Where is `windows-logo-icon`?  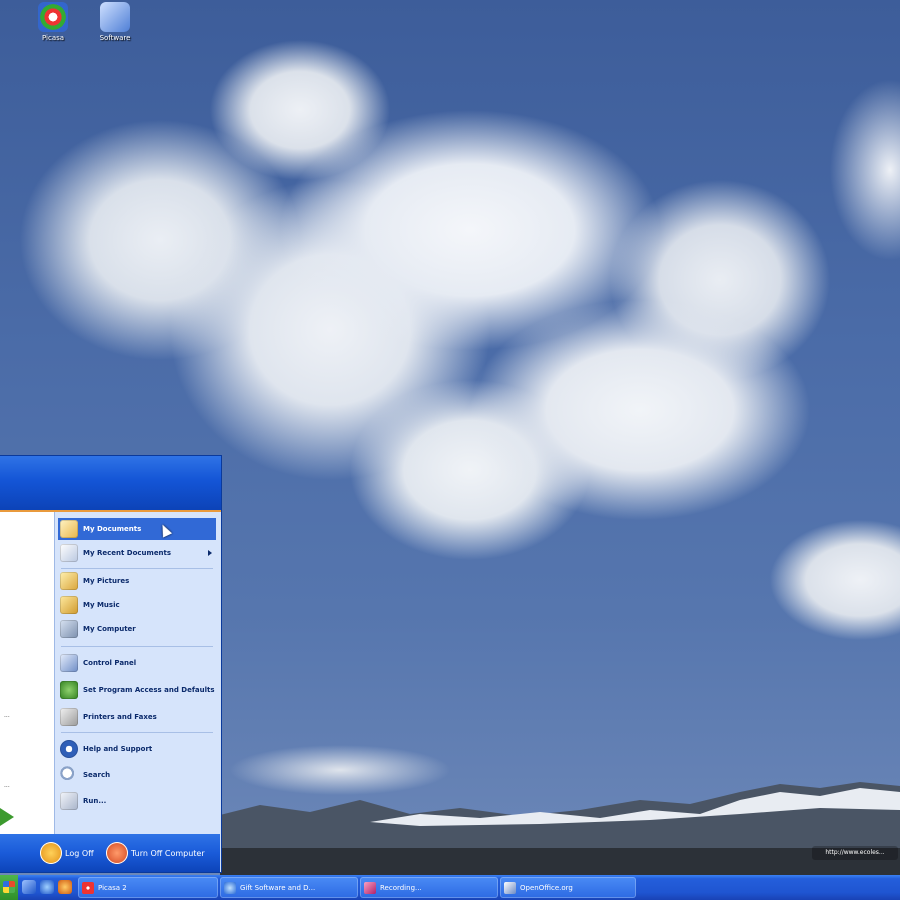
windows-logo-icon is located at coordinates (9, 887).